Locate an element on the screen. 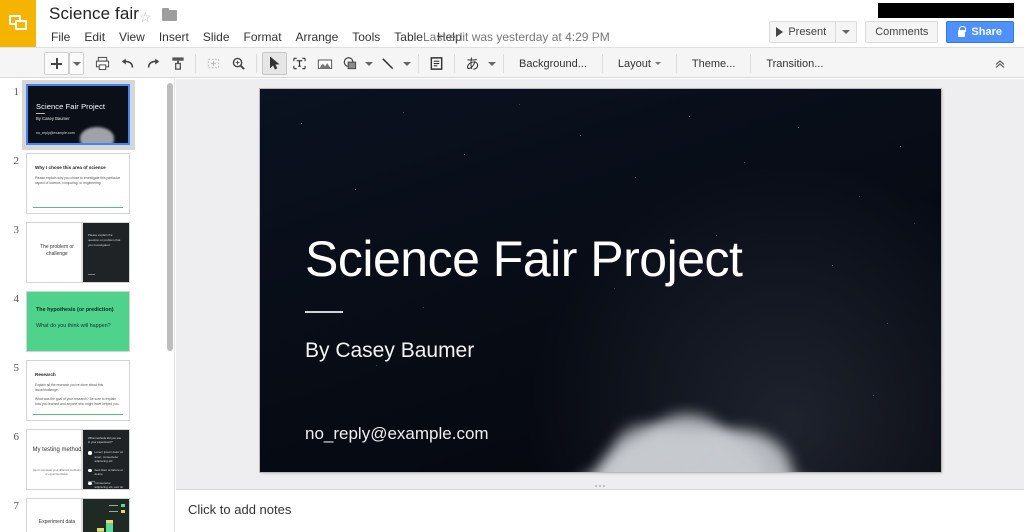  menu-item-insert: Insert is located at coordinates (174, 37).